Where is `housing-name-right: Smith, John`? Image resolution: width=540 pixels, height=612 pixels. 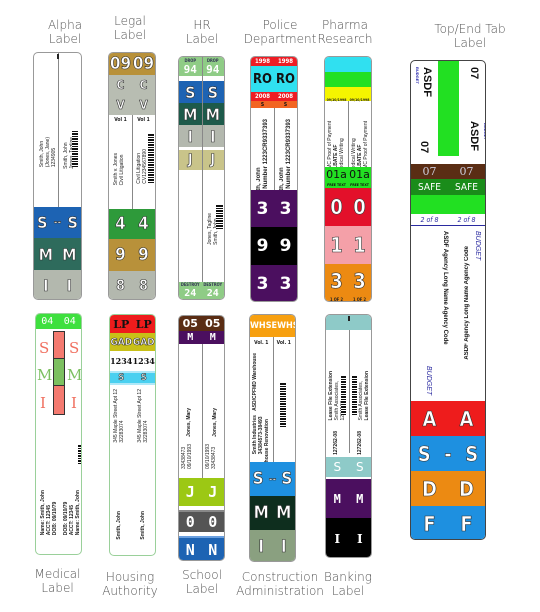 housing-name-right: Smith, John is located at coordinates (143, 525).